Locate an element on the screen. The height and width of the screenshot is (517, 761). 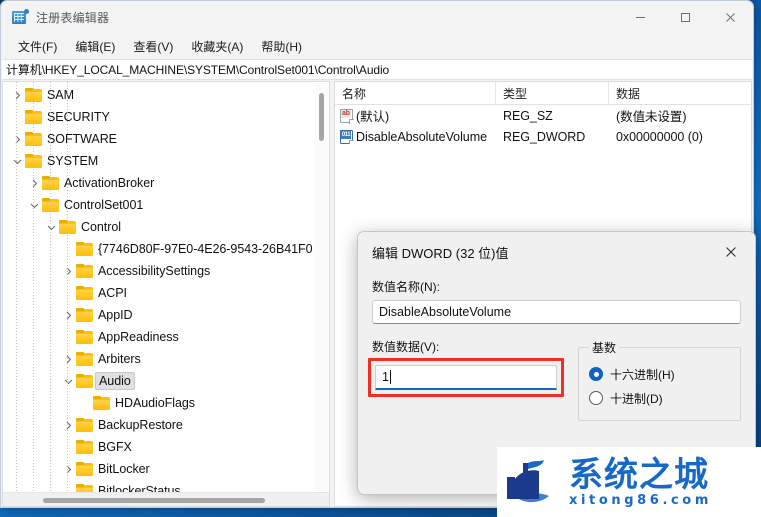
value-name-text: (默认) is located at coordinates (373, 117).